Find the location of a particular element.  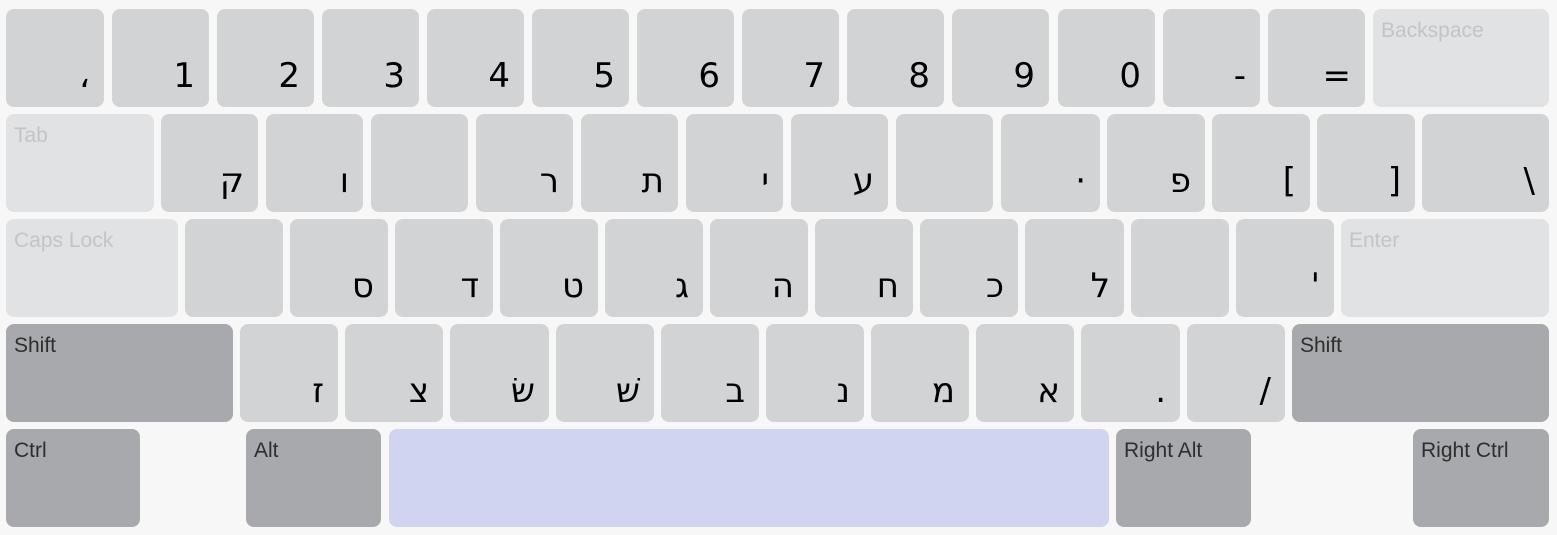

key-r2-3: ו is located at coordinates (314, 163).